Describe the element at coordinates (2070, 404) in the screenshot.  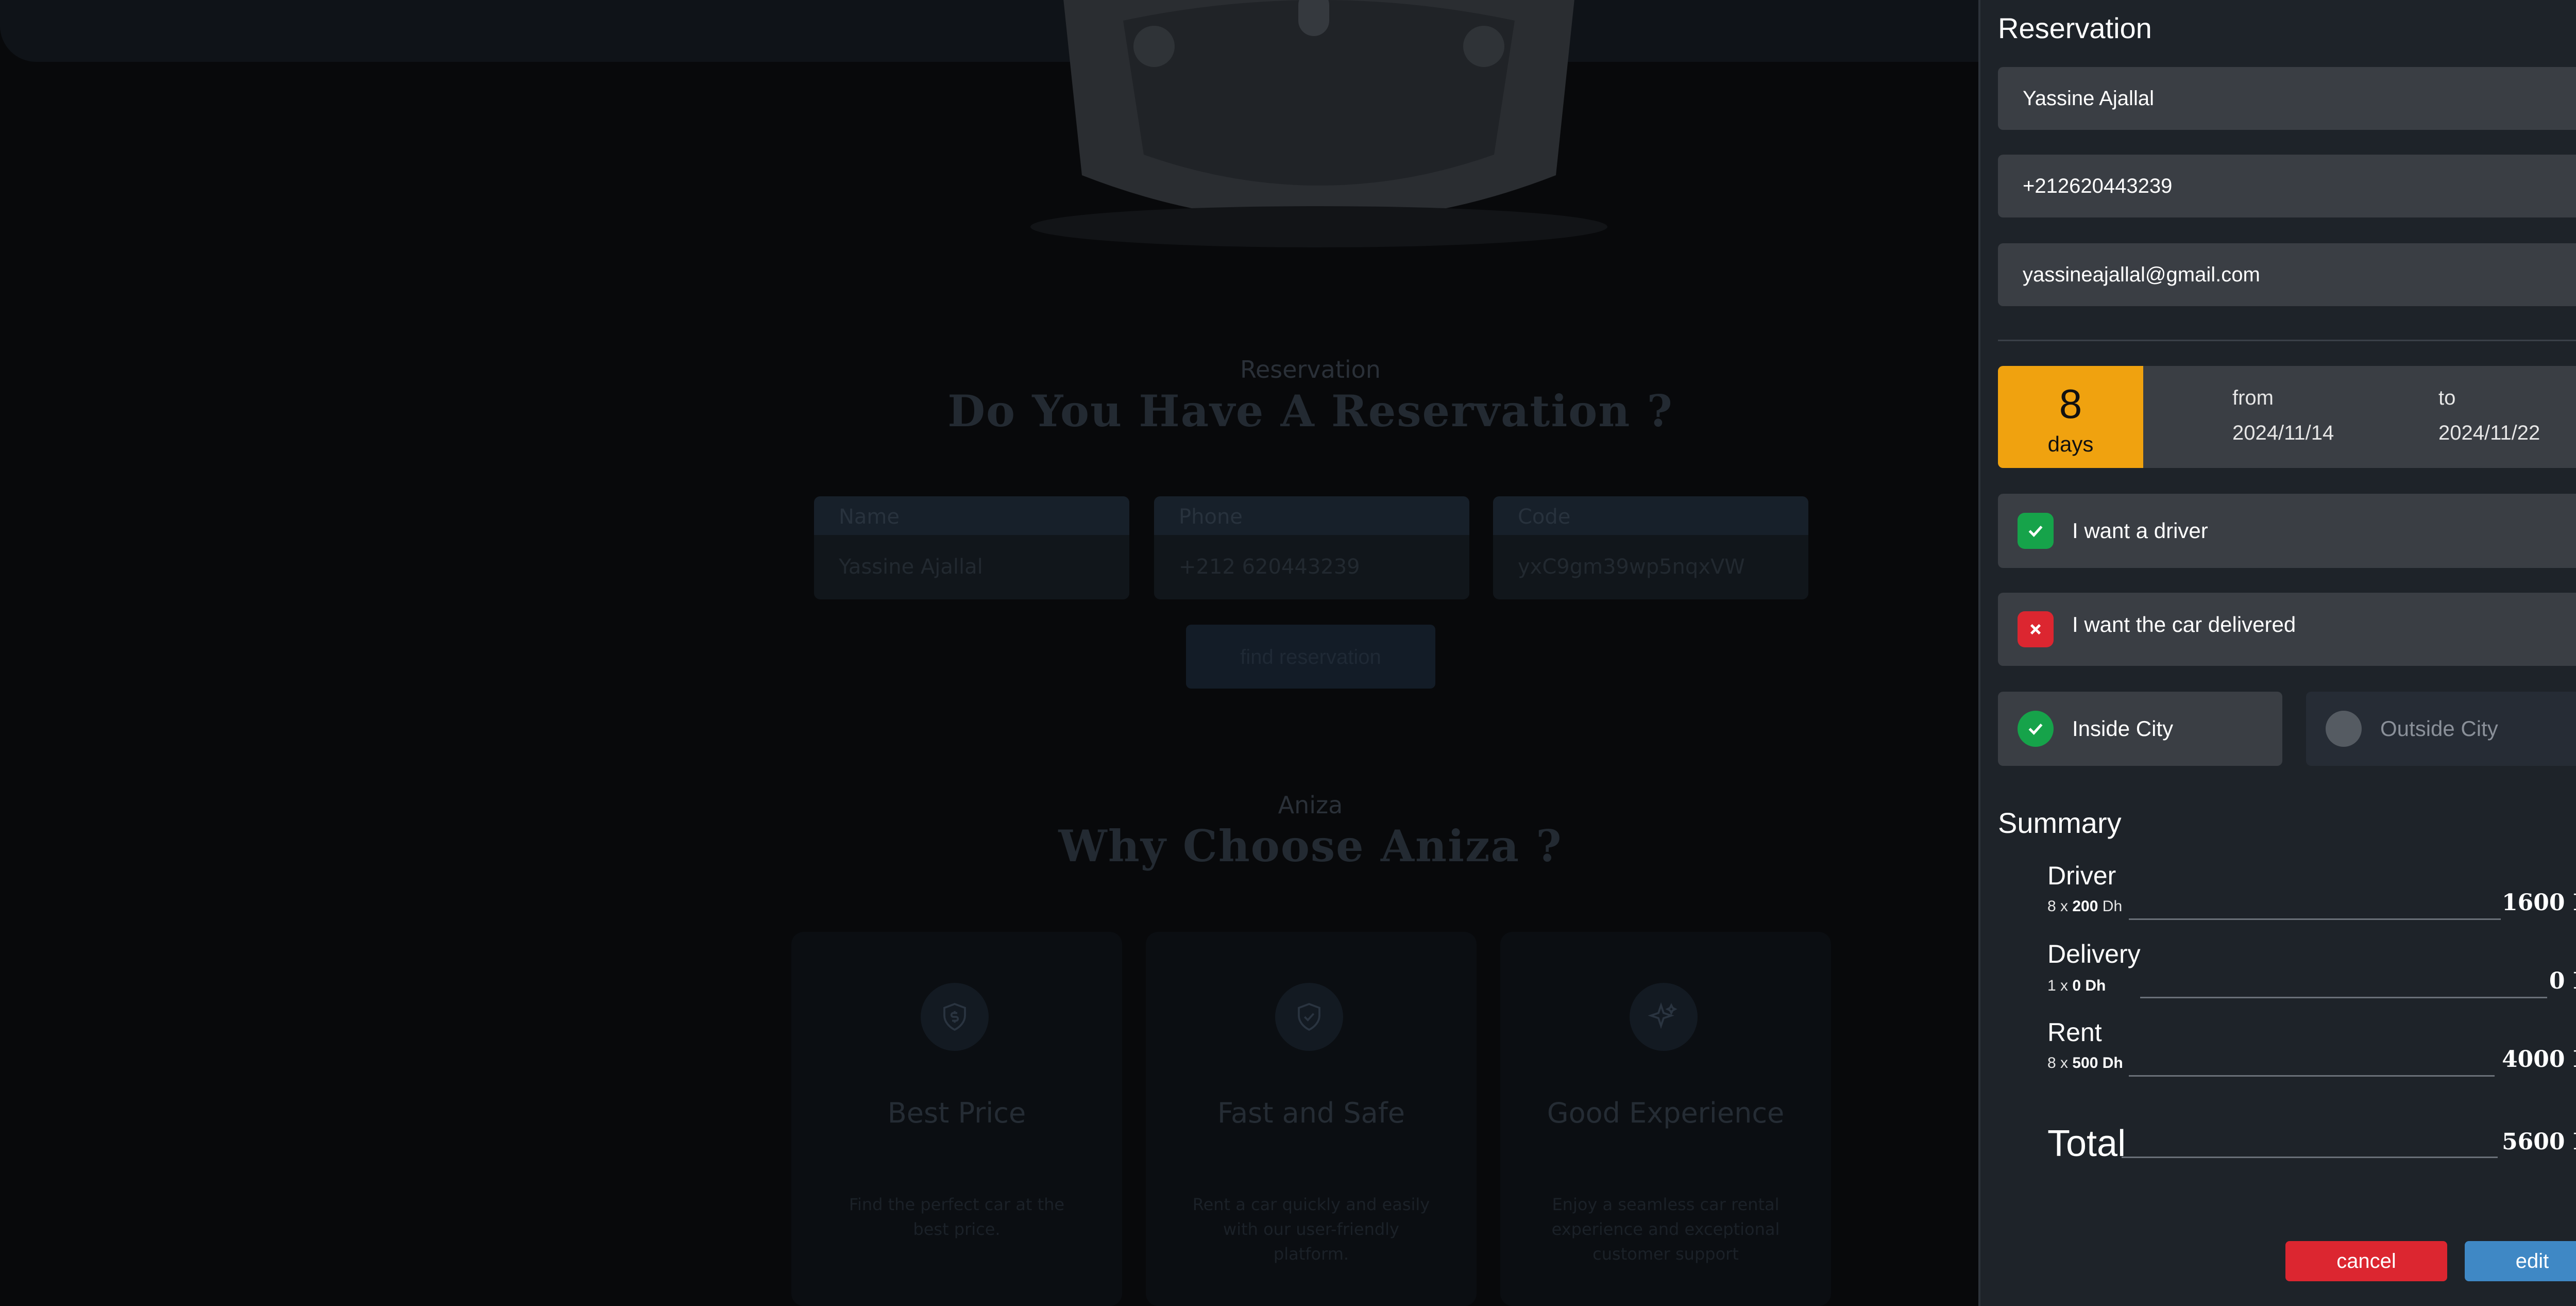
I see `days-count: 8` at that location.